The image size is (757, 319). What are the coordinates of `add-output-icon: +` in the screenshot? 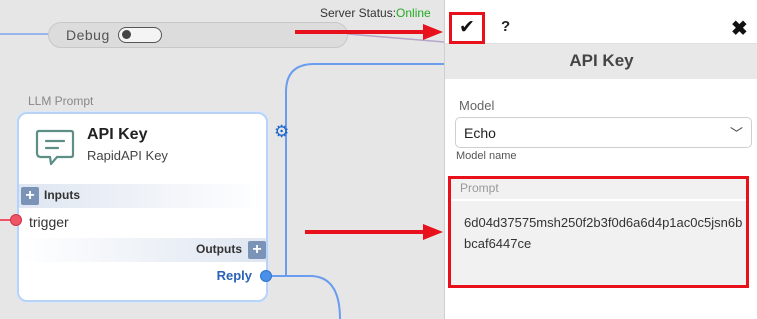 It's located at (257, 250).